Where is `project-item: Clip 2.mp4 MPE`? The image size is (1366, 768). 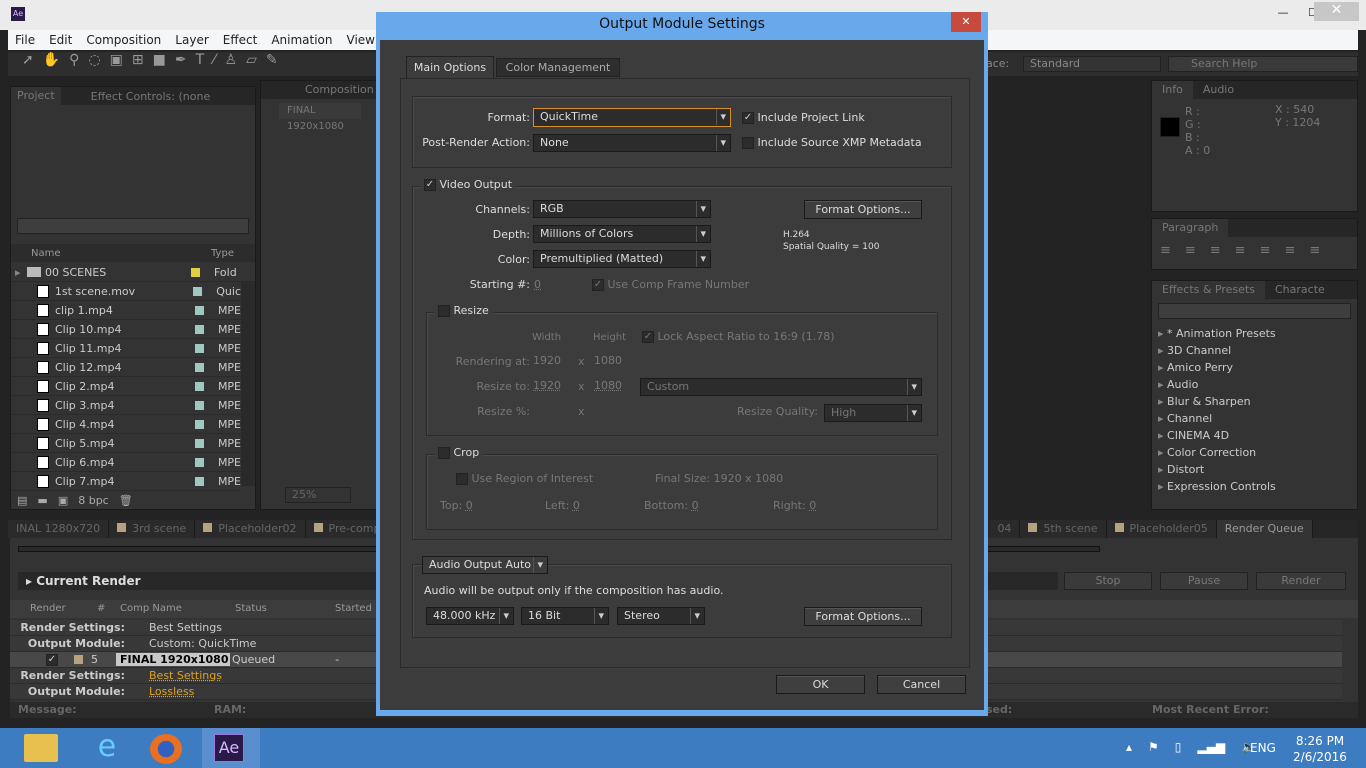 project-item: Clip 2.mp4 MPE is located at coordinates (126, 386).